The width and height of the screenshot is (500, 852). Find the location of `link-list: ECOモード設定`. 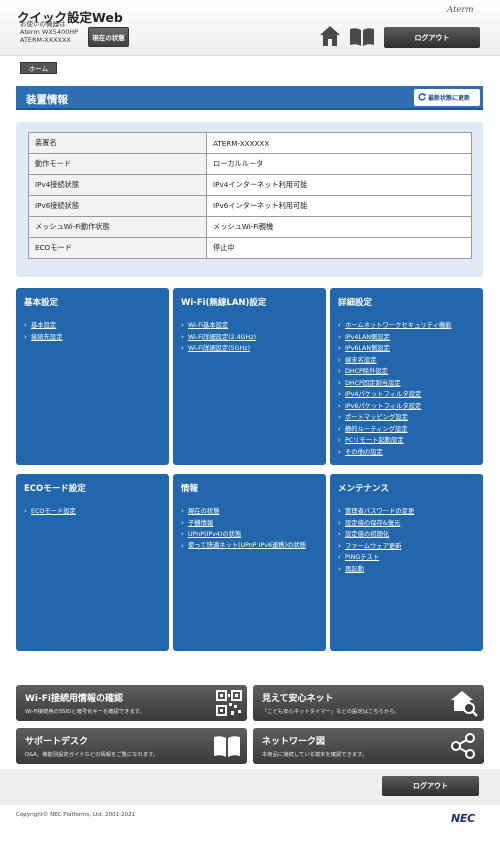

link-list: ECOモード設定 is located at coordinates (94, 512).